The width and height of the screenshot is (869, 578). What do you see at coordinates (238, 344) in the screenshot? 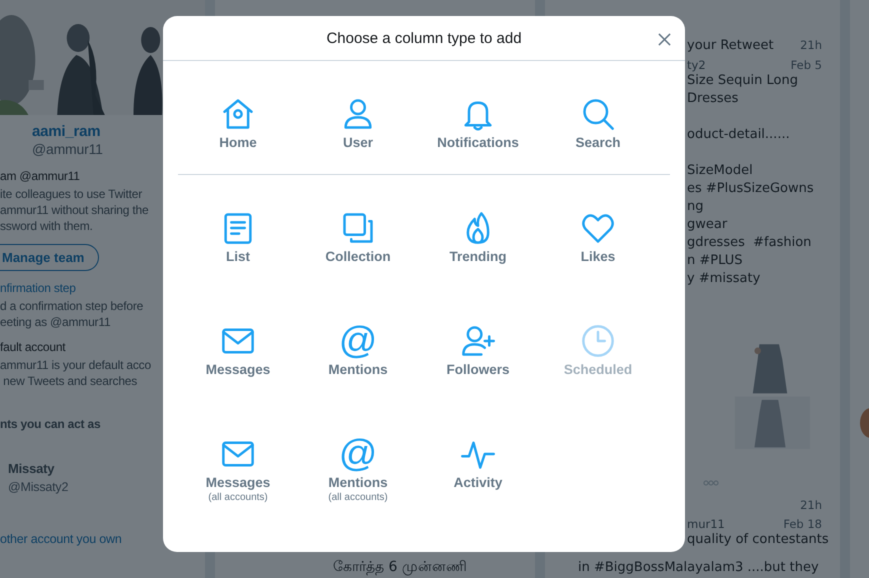
I see `column-type-option: Messages` at bounding box center [238, 344].